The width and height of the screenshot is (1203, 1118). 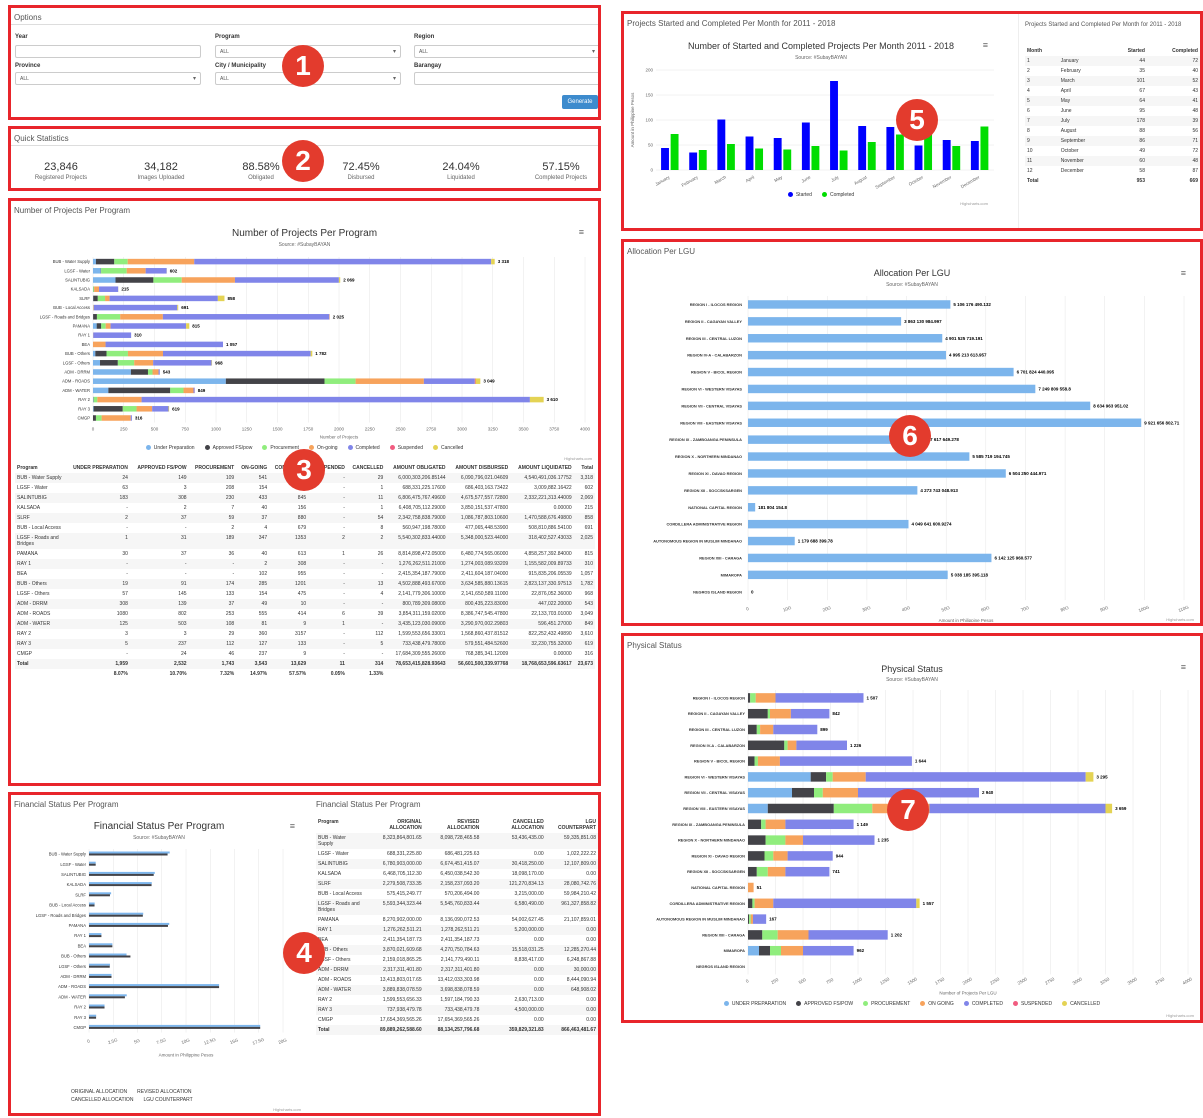 I want to click on column-header: Month, so click(x=1042, y=51).